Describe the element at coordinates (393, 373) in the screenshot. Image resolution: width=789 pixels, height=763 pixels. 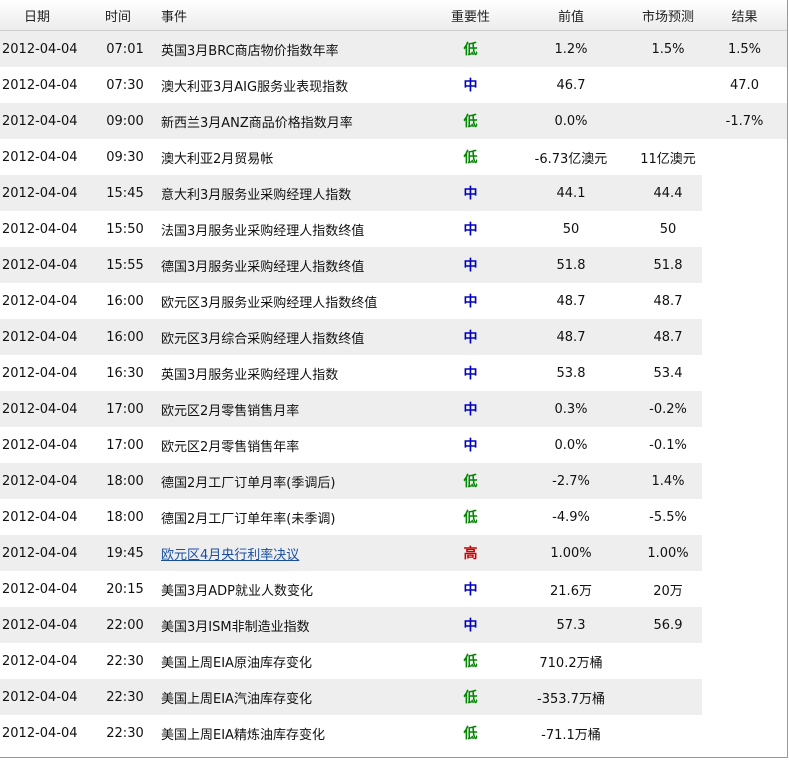
I see `table-row: 2012-04-04 16:30 英国3月服务业采购经理人指数 中 53.8 53.4` at that location.